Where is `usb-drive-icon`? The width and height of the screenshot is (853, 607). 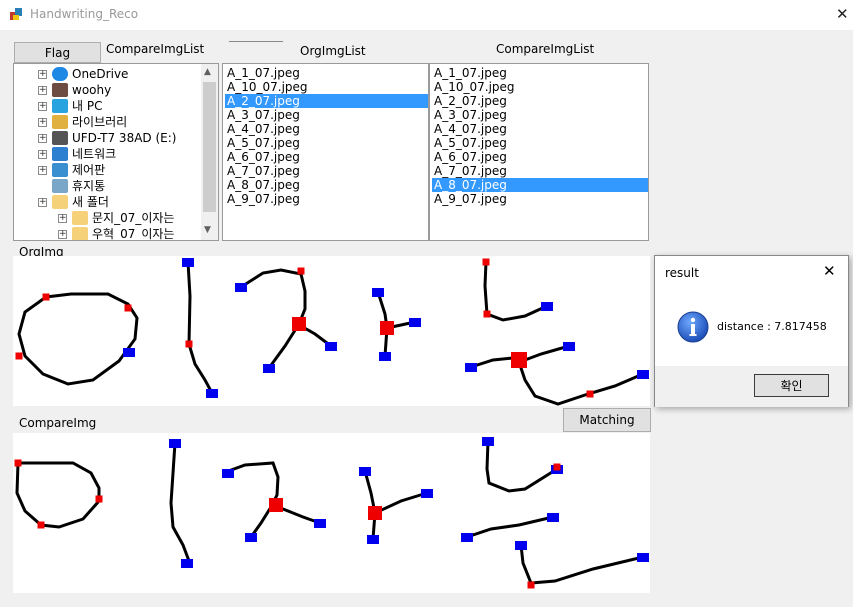 usb-drive-icon is located at coordinates (60, 138).